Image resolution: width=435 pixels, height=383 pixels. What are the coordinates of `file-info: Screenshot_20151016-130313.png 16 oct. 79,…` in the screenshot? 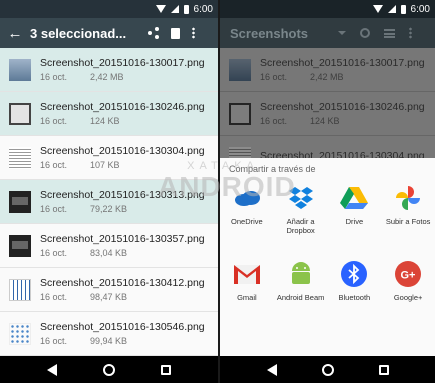 It's located at (129, 201).